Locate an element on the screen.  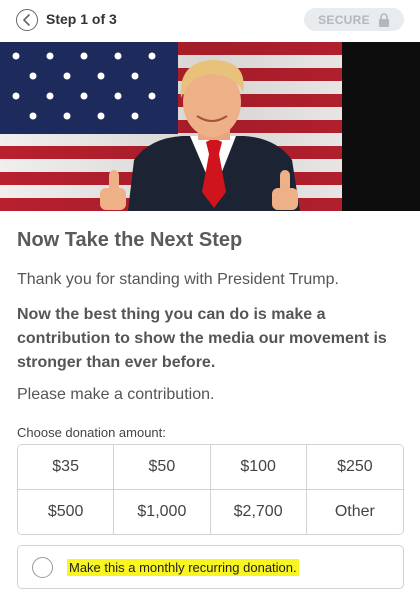
secure-label: SECURE is located at coordinates (344, 19).